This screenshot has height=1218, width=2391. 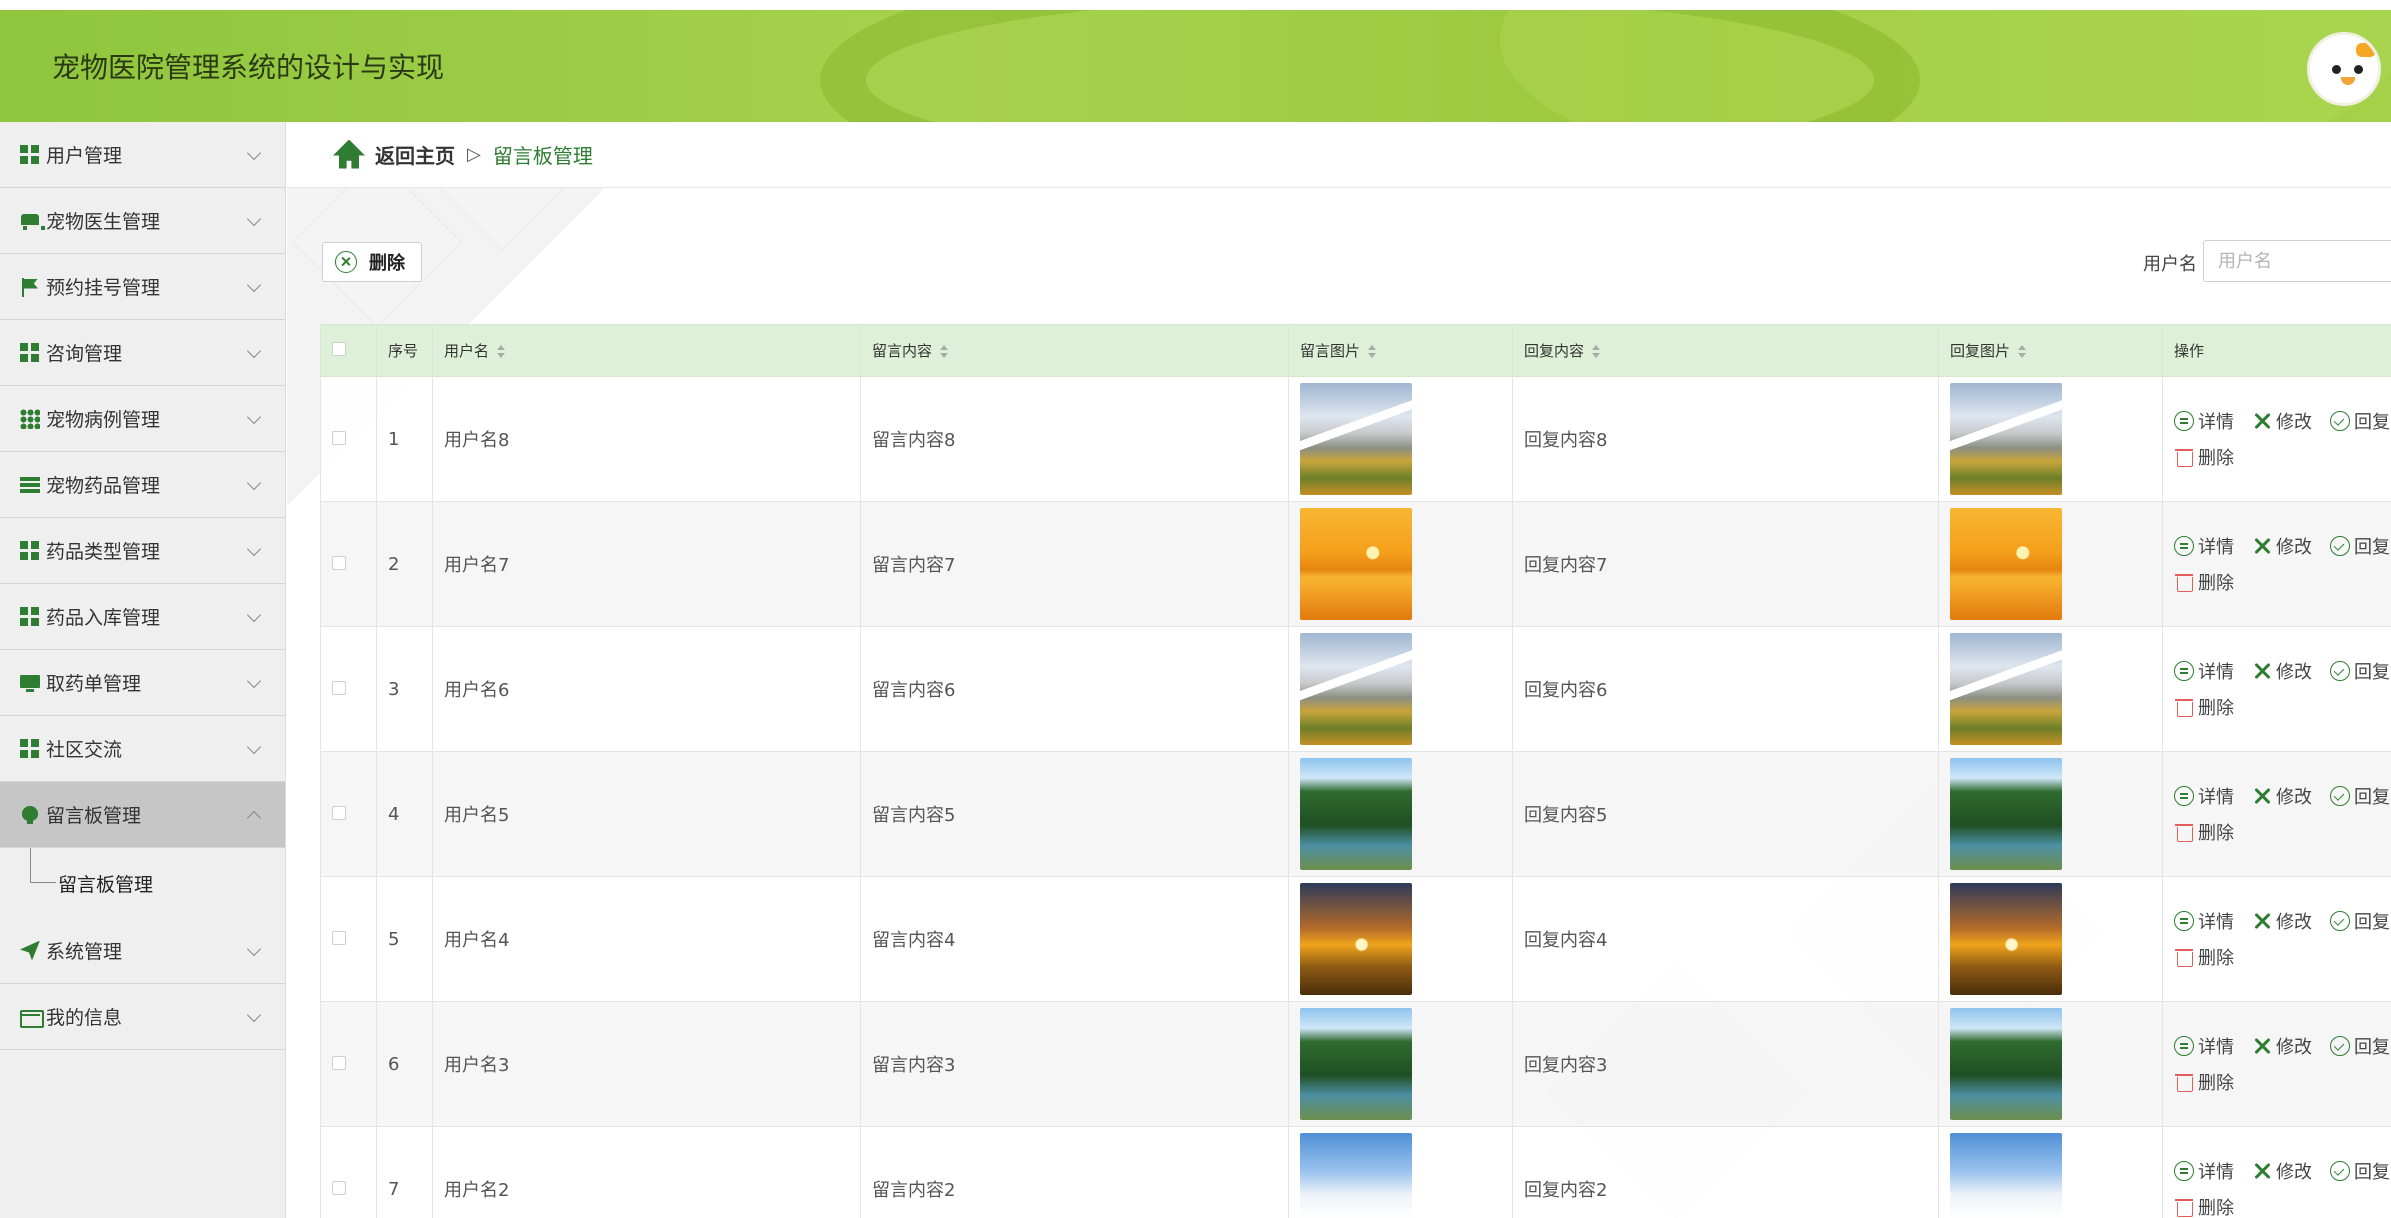 What do you see at coordinates (1554, 351) in the screenshot?
I see `header-label: 回复内容` at bounding box center [1554, 351].